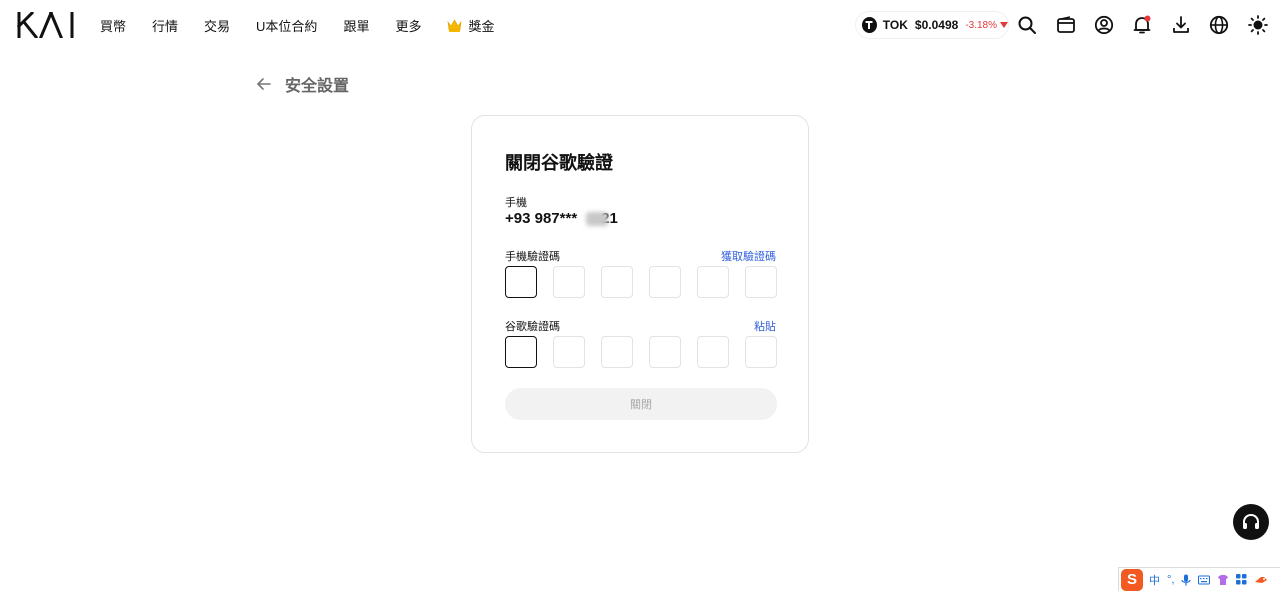  What do you see at coordinates (1251, 522) in the screenshot?
I see `headset-support-icon` at bounding box center [1251, 522].